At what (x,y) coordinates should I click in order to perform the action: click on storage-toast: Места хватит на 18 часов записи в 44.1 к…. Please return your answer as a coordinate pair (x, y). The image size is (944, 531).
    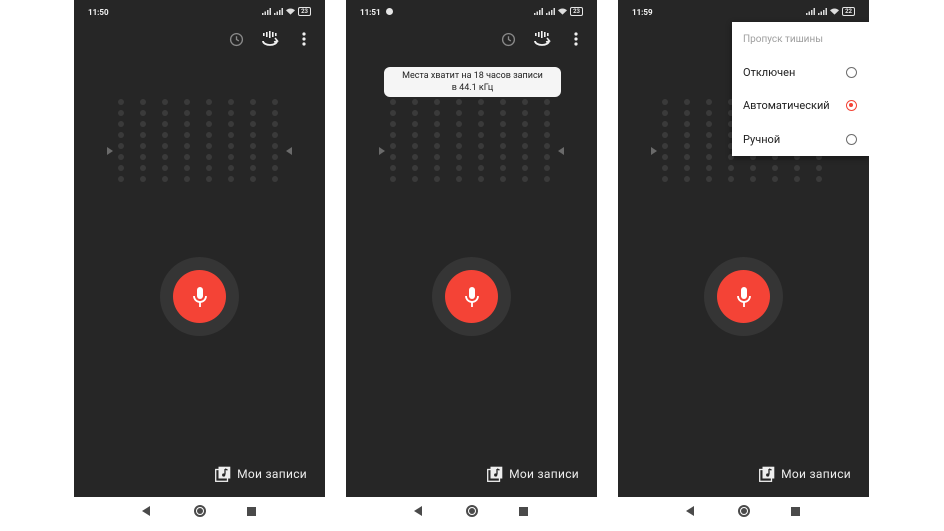
    Looking at the image, I should click on (472, 82).